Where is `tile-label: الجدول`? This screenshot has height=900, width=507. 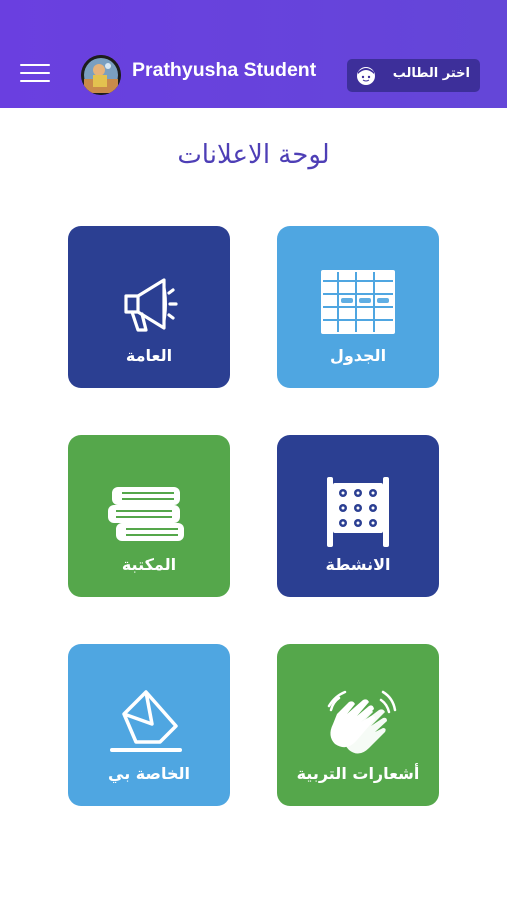 tile-label: الجدول is located at coordinates (358, 355).